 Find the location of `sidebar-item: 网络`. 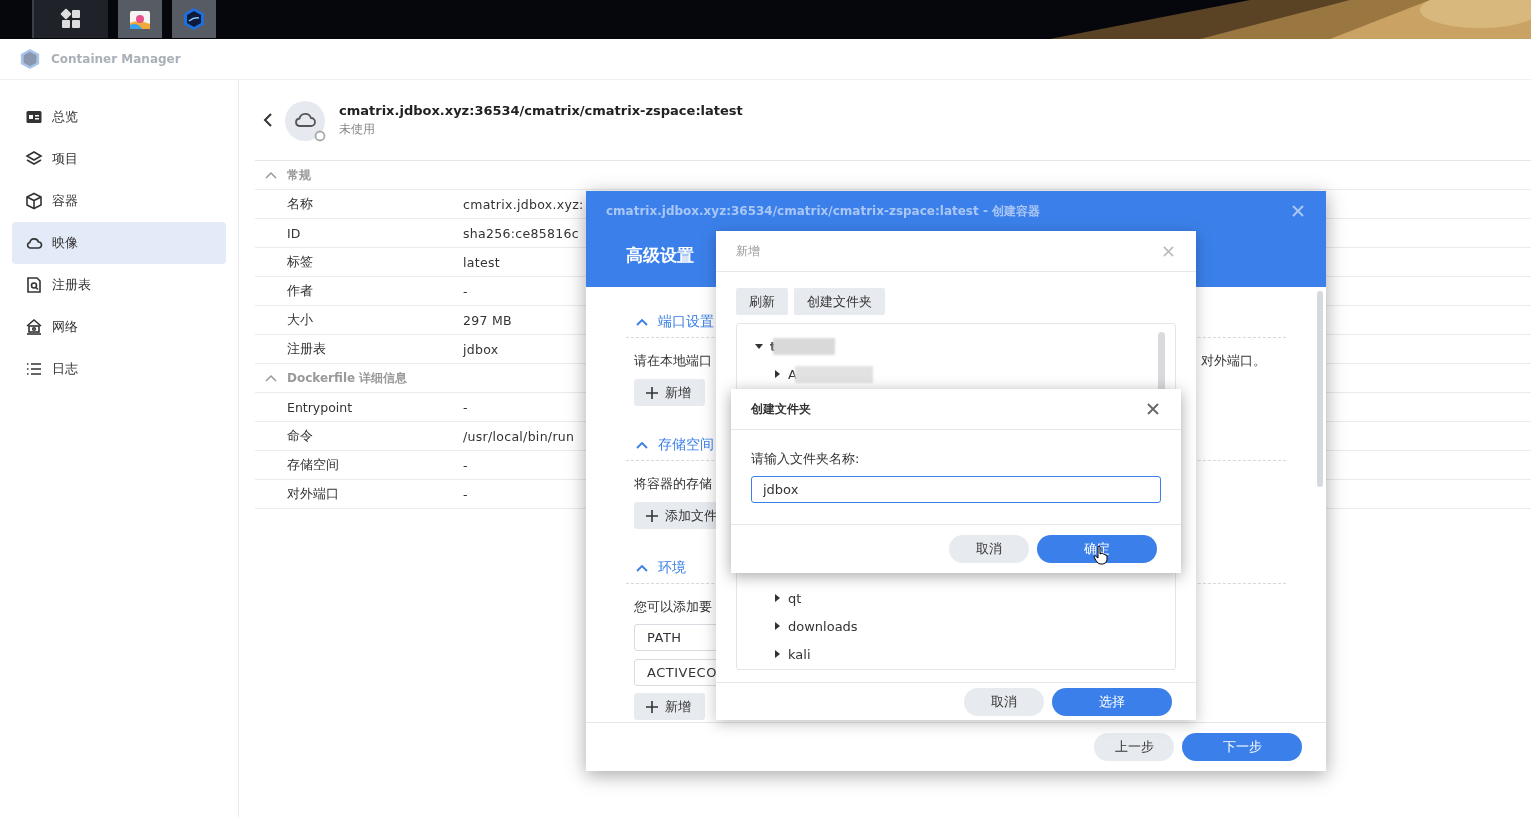

sidebar-item: 网络 is located at coordinates (119, 327).